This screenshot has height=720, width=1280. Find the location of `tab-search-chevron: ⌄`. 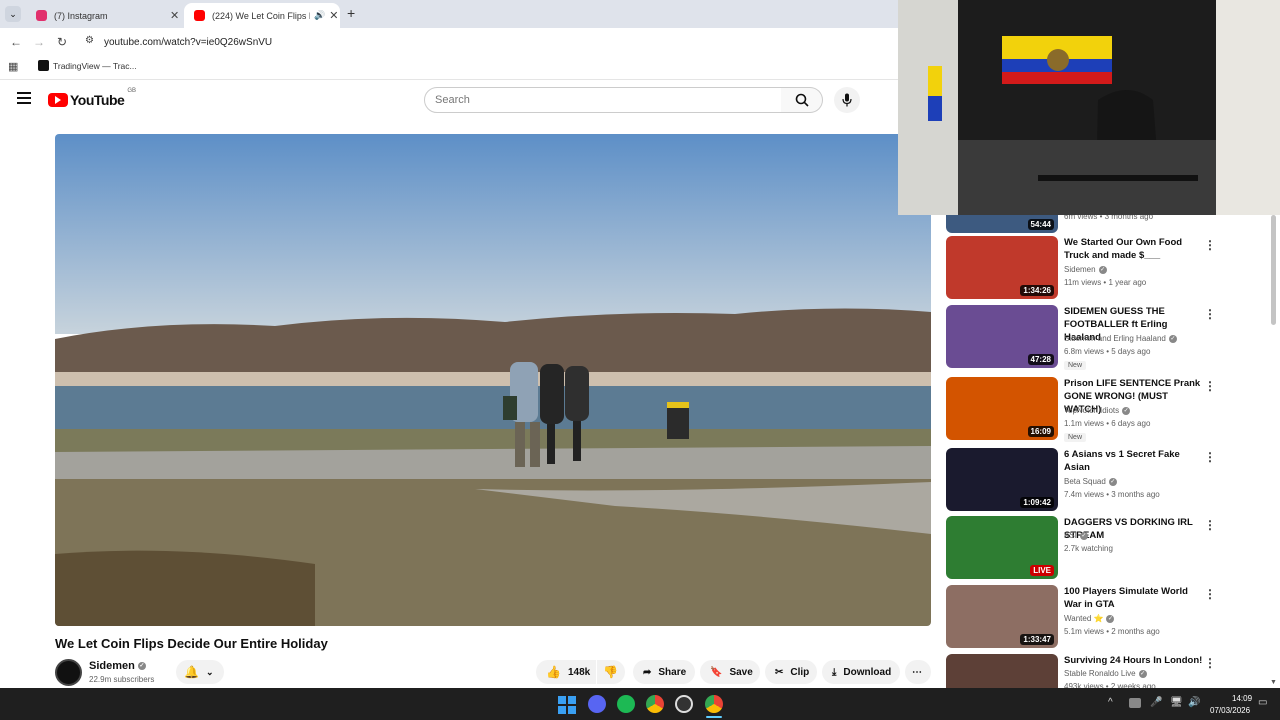

tab-search-chevron: ⌄ is located at coordinates (13, 14).